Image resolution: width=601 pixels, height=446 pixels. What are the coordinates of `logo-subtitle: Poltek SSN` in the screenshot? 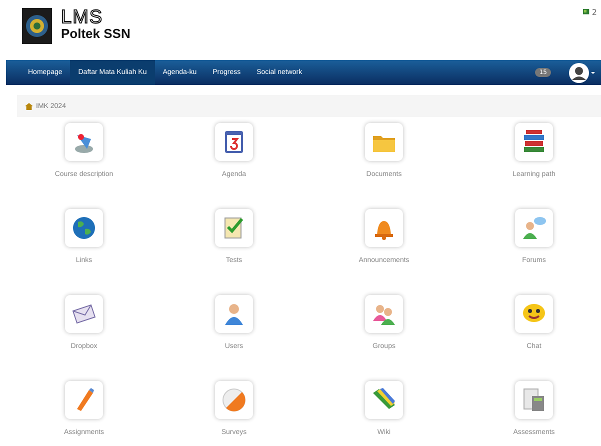 It's located at (95, 33).